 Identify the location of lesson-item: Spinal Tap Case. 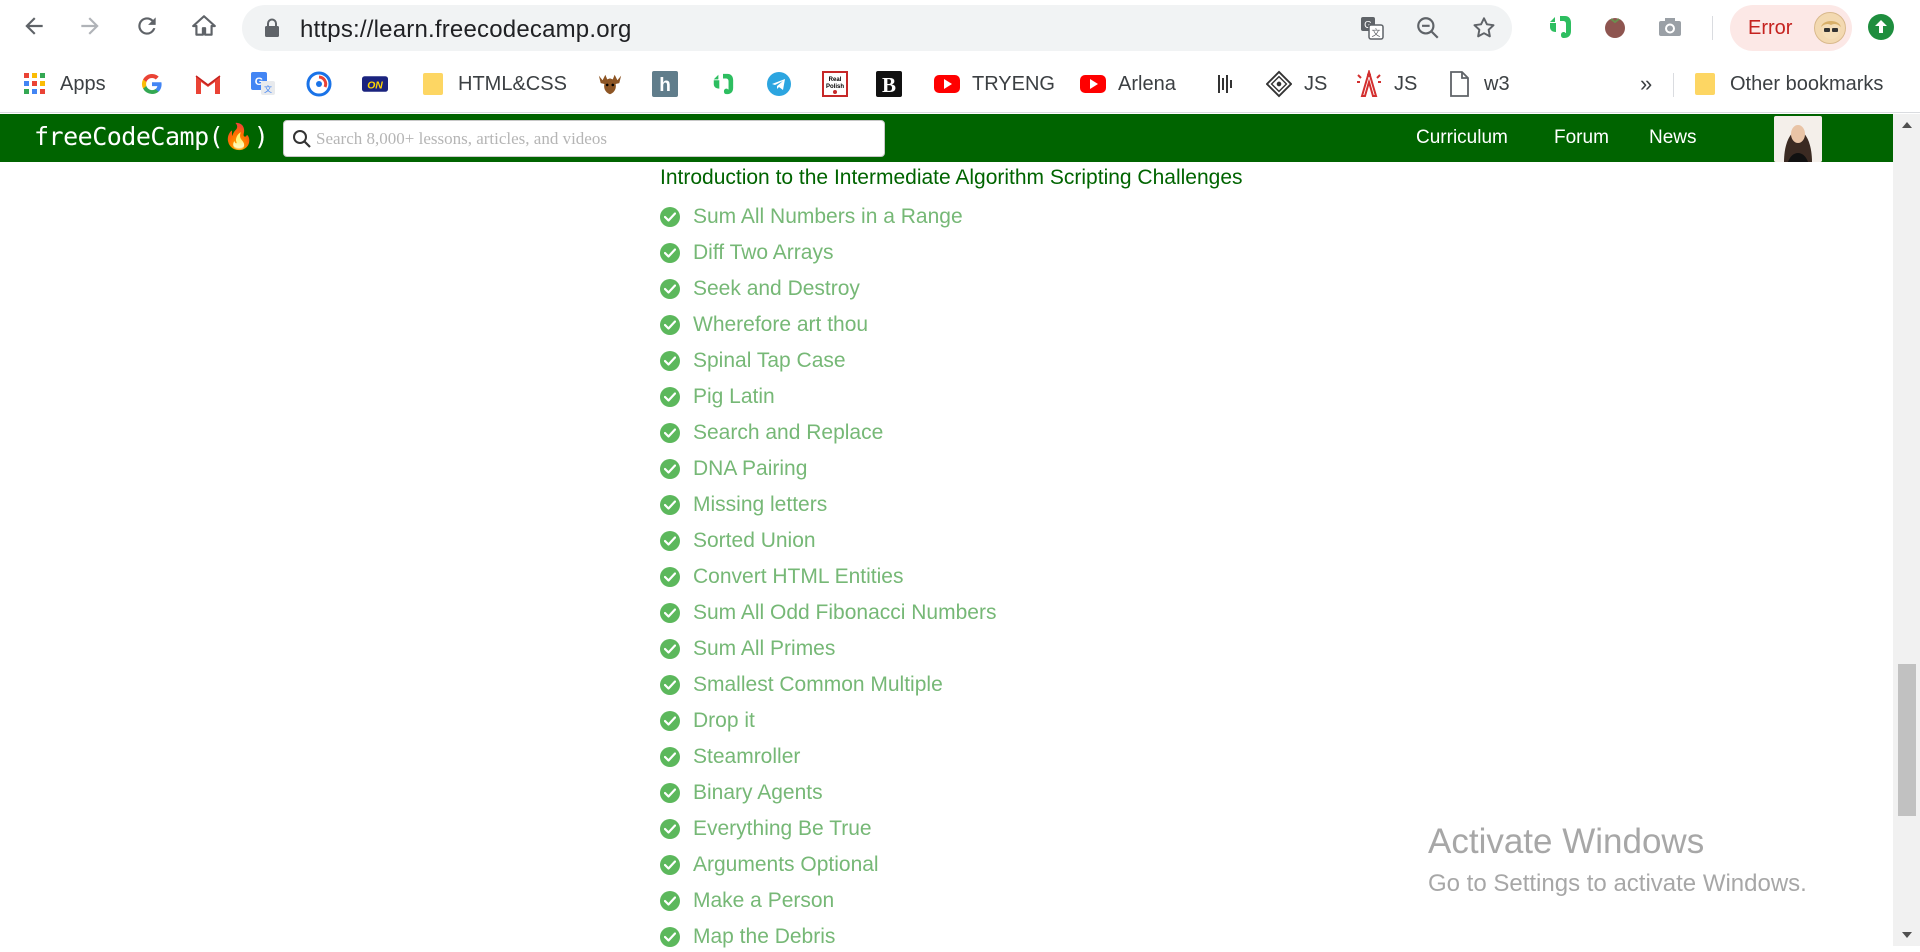
(753, 361).